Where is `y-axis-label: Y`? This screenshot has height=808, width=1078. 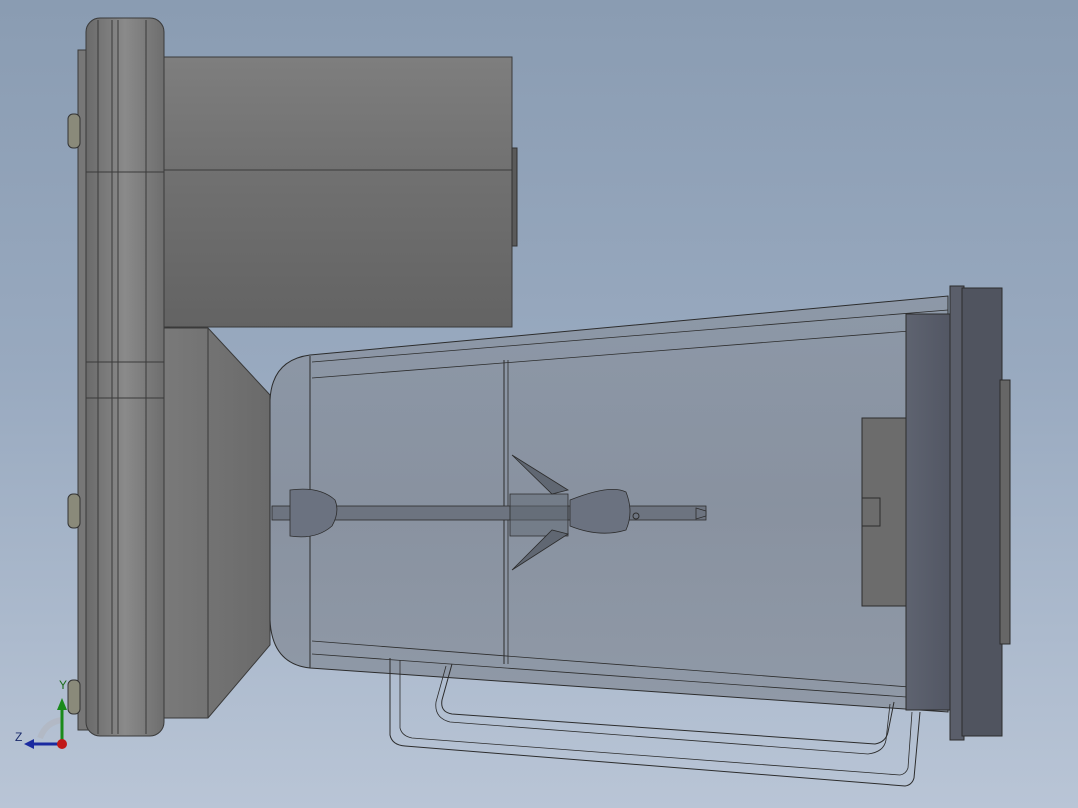
y-axis-label: Y is located at coordinates (63, 685).